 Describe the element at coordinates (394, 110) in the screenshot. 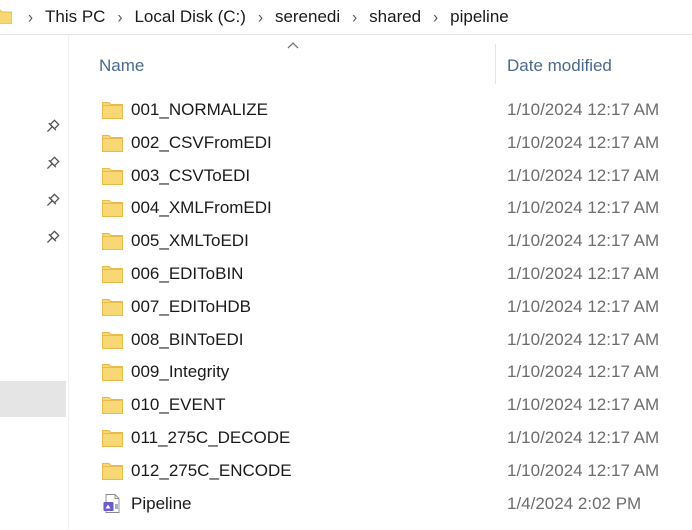

I see `list-item: 001_NORMALIZE 1/10/2024 12:17 AM` at that location.